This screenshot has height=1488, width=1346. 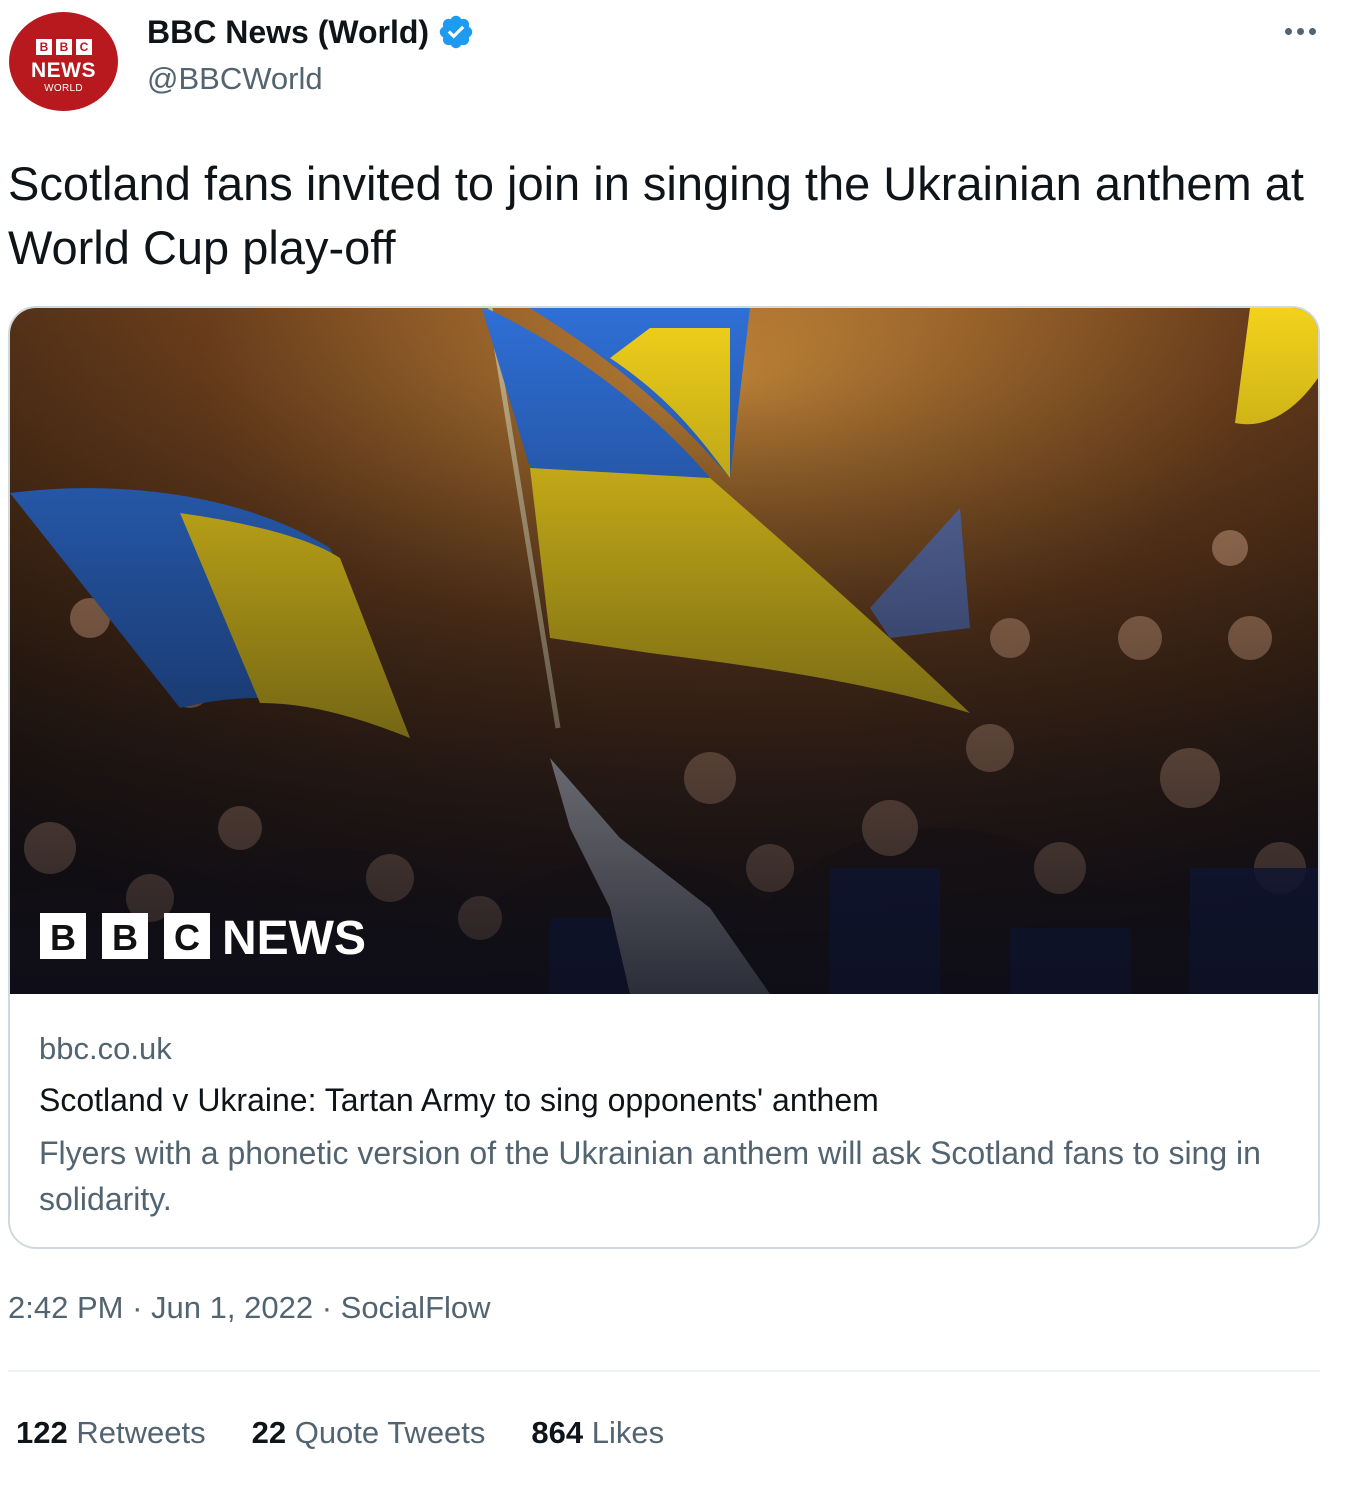 I want to click on watermark-letter: C, so click(x=187, y=937).